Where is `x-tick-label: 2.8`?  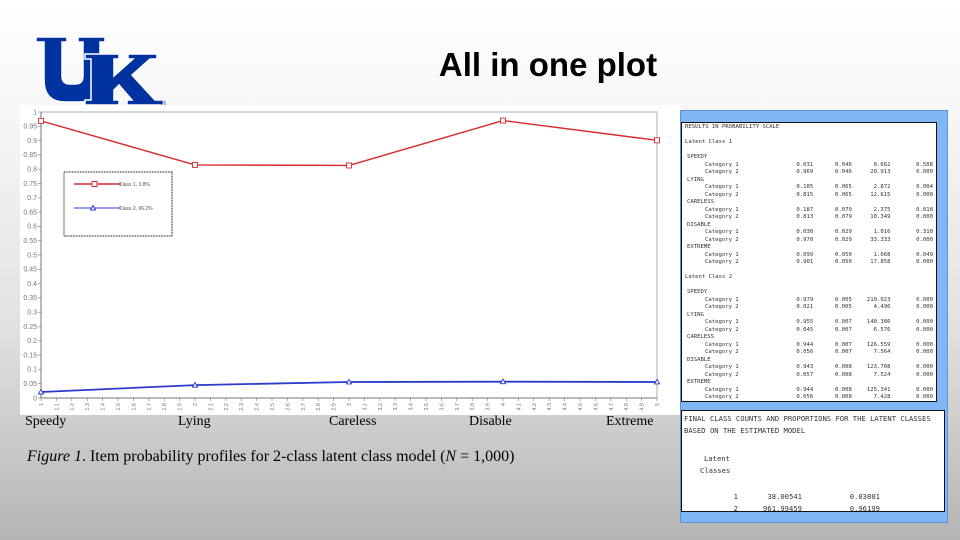
x-tick-label: 2.8 is located at coordinates (319, 407).